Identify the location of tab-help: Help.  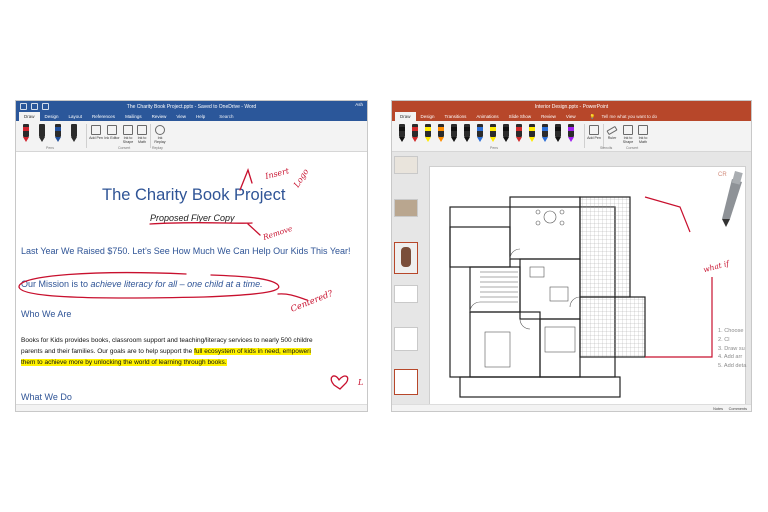
(200, 116).